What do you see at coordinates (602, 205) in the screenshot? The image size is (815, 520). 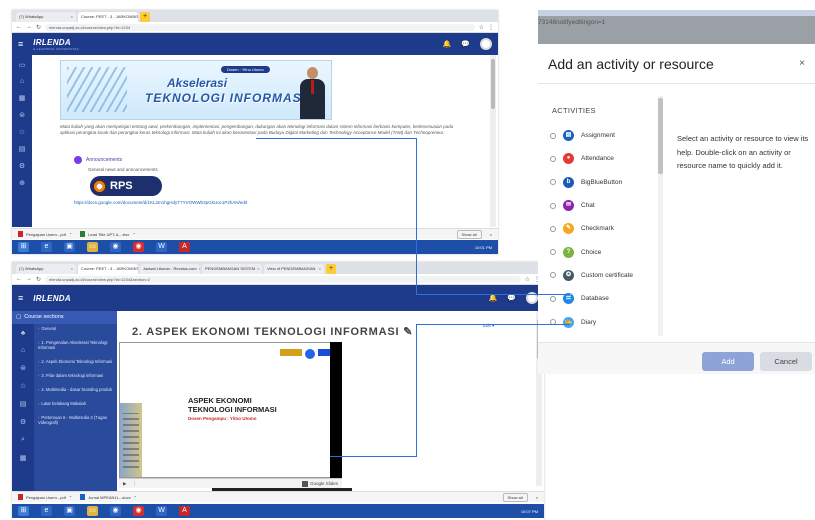 I see `activity-item: ✉ Chat` at bounding box center [602, 205].